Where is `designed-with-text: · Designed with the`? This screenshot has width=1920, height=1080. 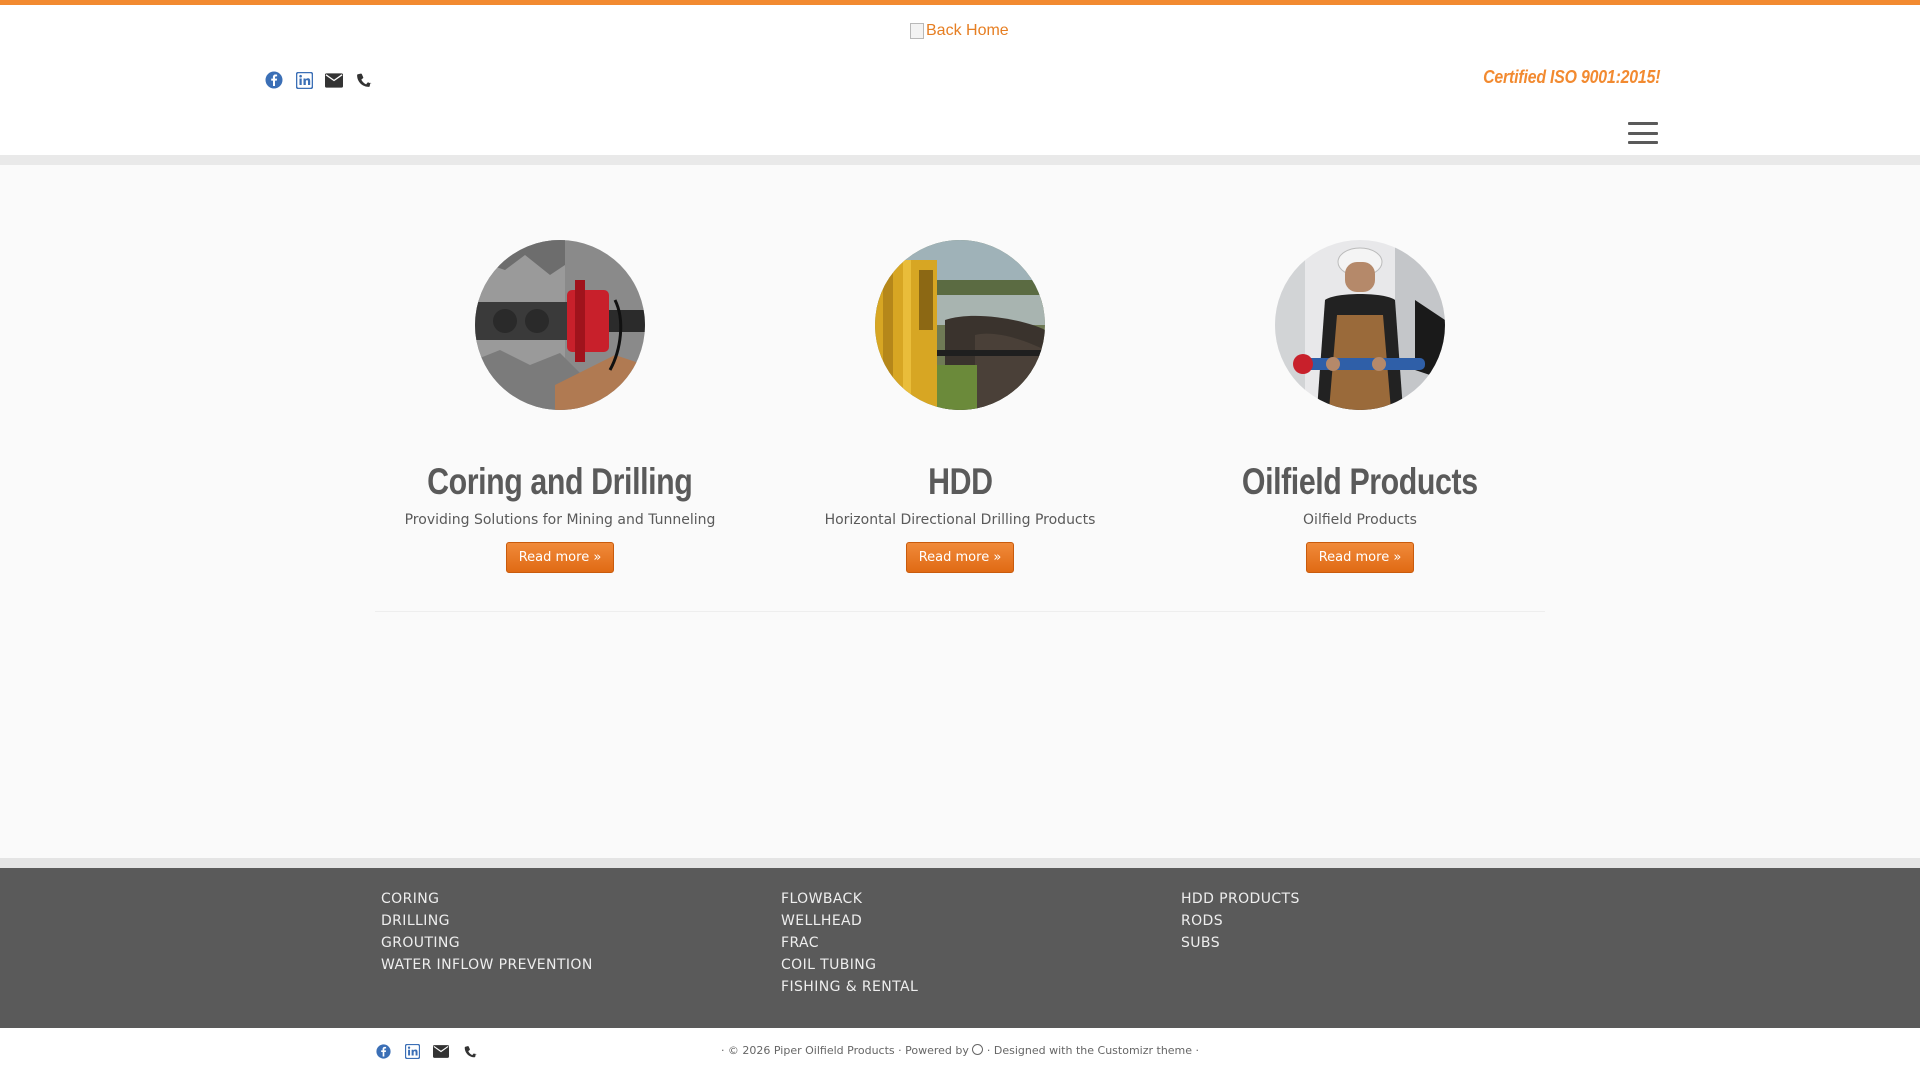
designed-with-text: · Designed with the is located at coordinates (1040, 1050).